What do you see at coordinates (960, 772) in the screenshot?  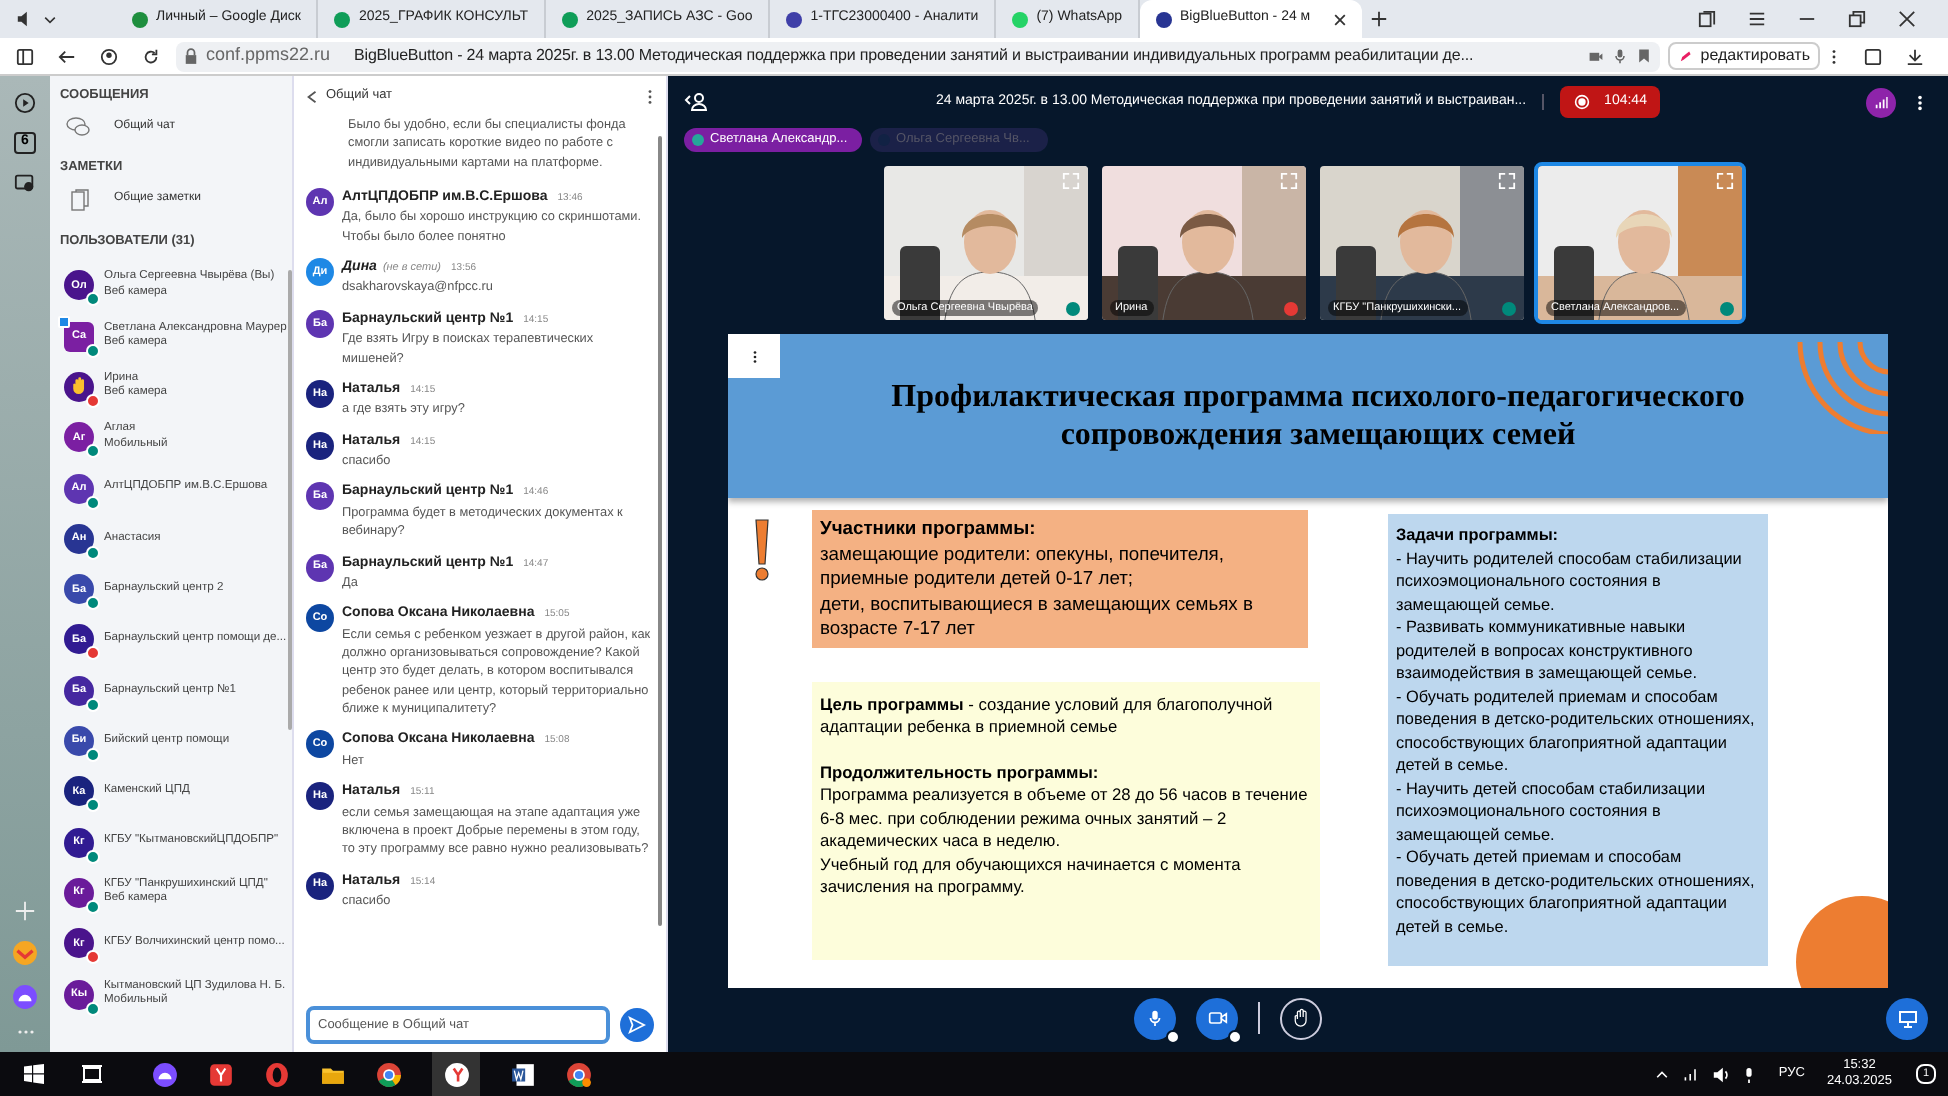 I see `box-heading: Продолжительность программы:` at bounding box center [960, 772].